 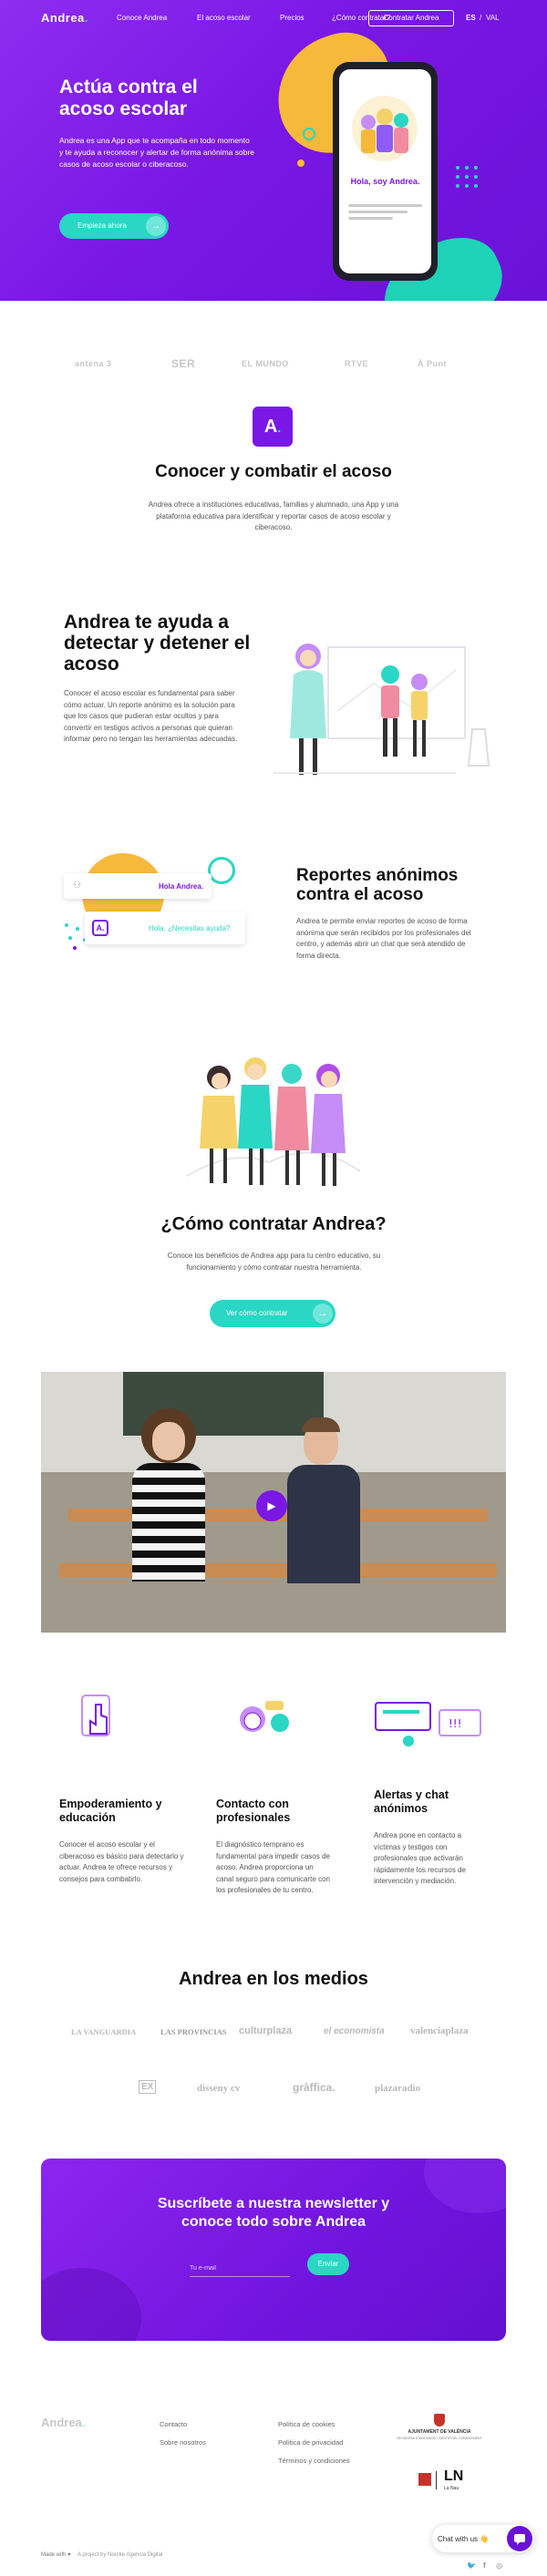 What do you see at coordinates (64, 18) in the screenshot?
I see `logo: Andrea.` at bounding box center [64, 18].